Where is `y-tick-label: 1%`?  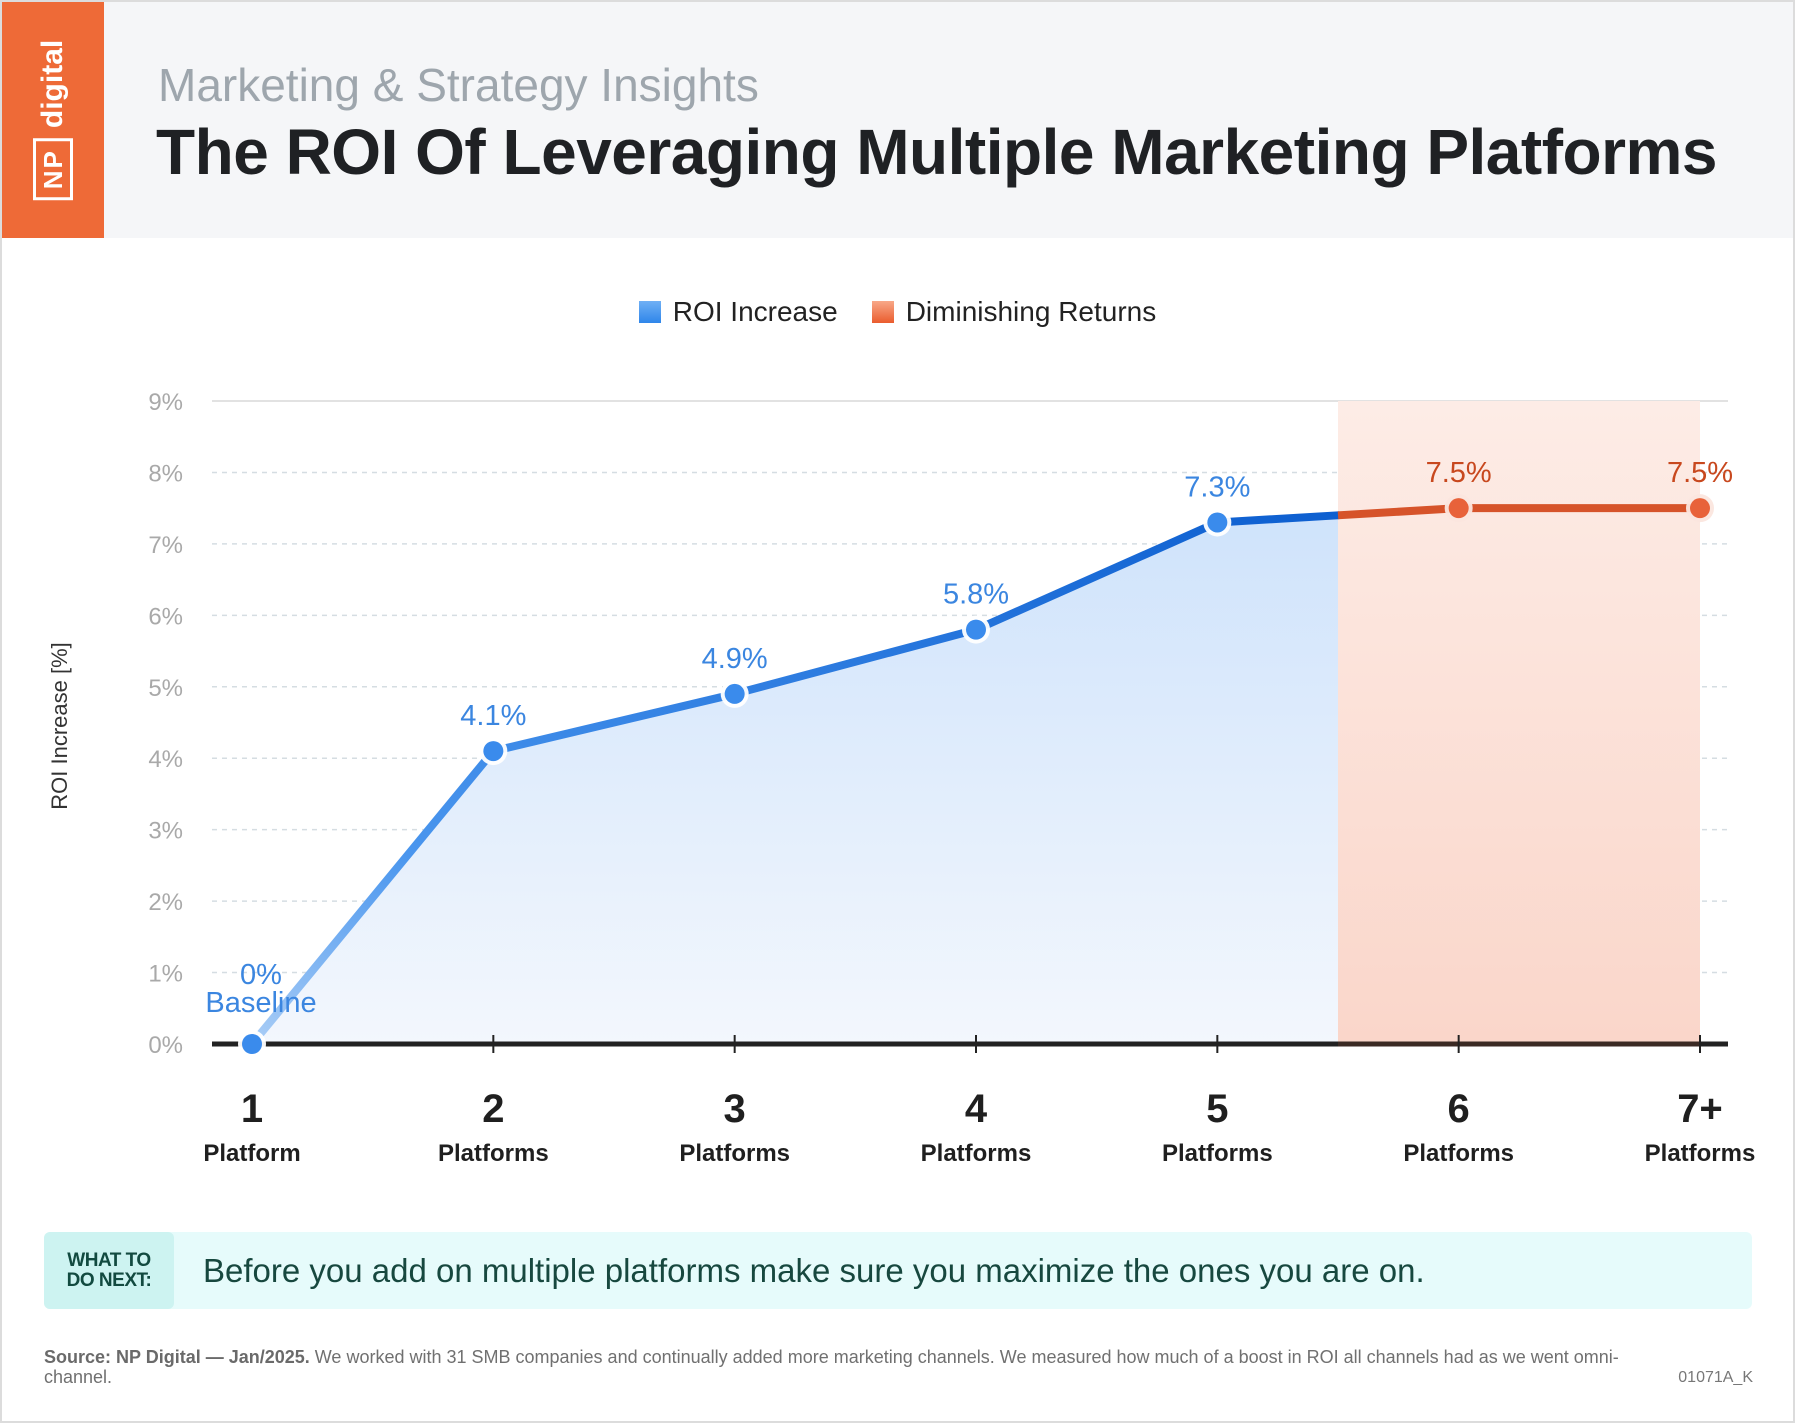 y-tick-label: 1% is located at coordinates (165, 974).